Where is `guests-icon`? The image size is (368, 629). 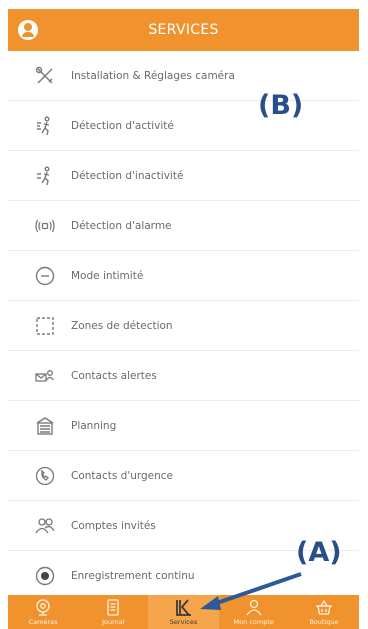
guests-icon is located at coordinates (45, 526).